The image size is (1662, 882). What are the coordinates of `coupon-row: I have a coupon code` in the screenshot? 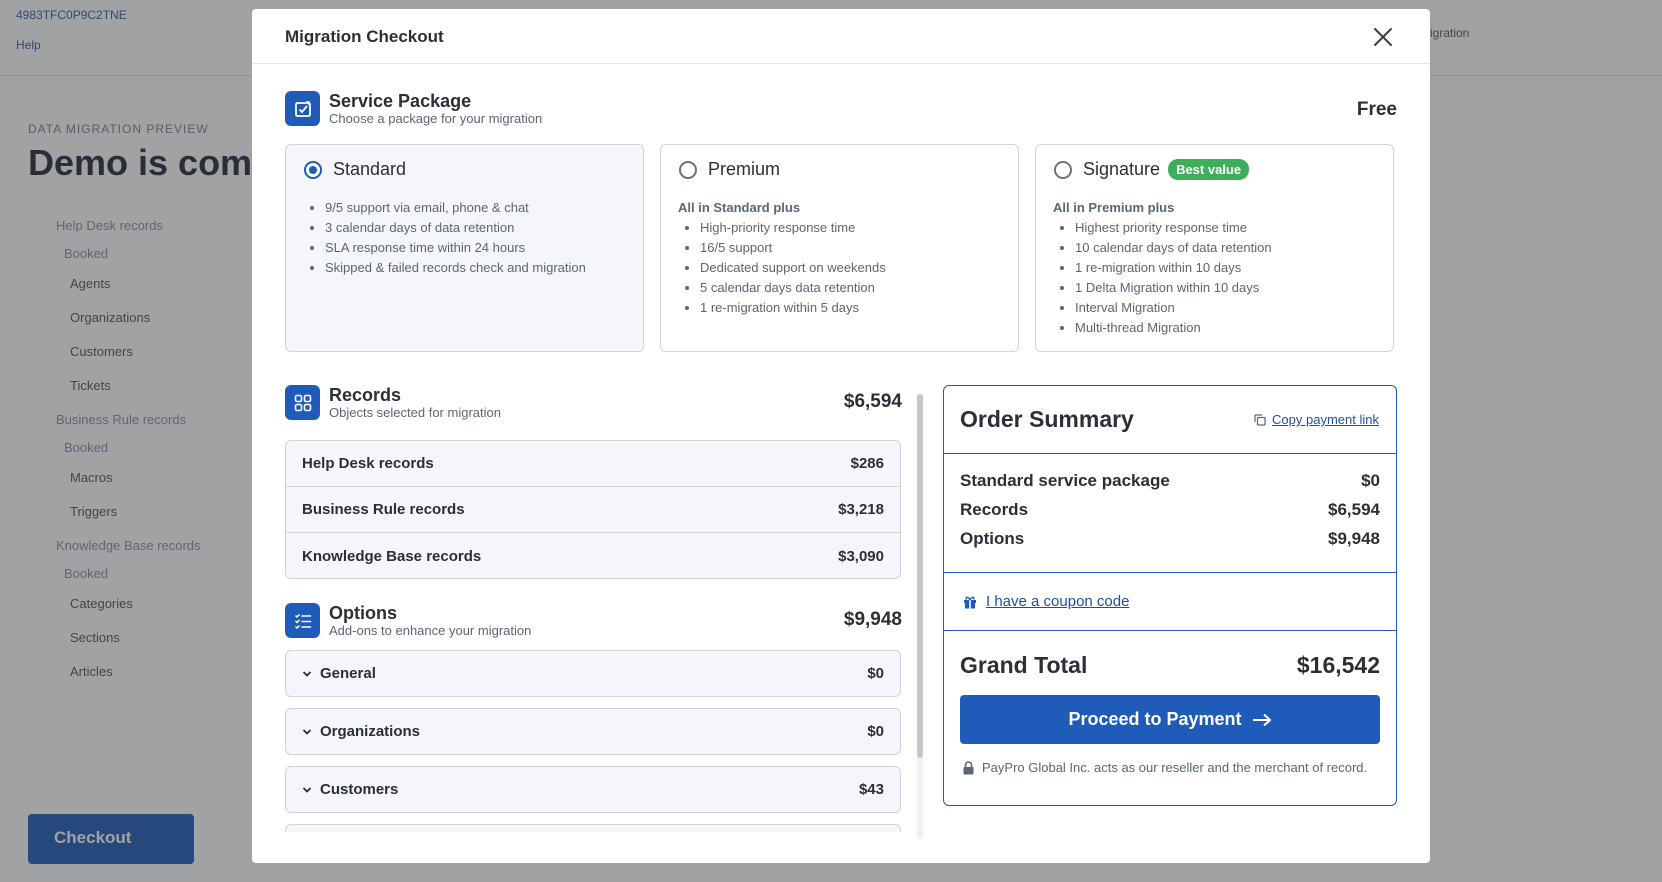 It's located at (1170, 602).